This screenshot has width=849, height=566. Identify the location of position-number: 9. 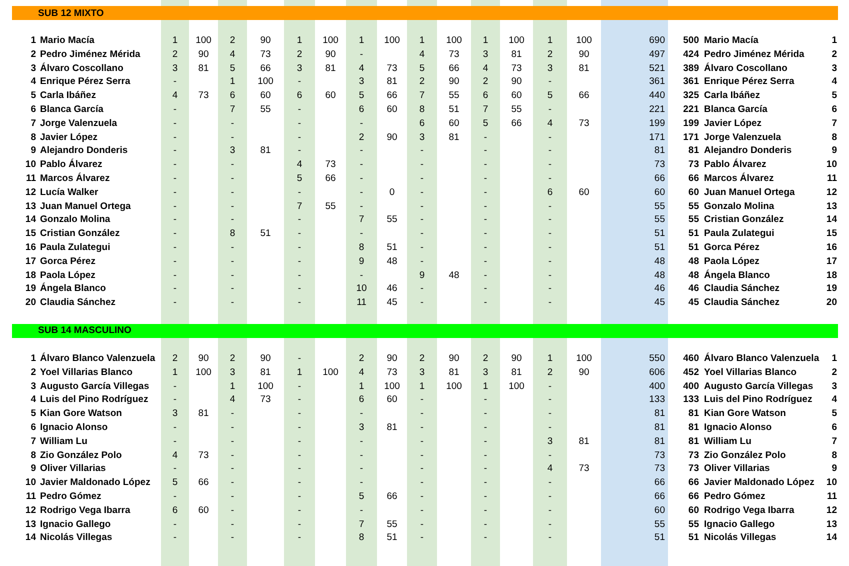
(33, 469).